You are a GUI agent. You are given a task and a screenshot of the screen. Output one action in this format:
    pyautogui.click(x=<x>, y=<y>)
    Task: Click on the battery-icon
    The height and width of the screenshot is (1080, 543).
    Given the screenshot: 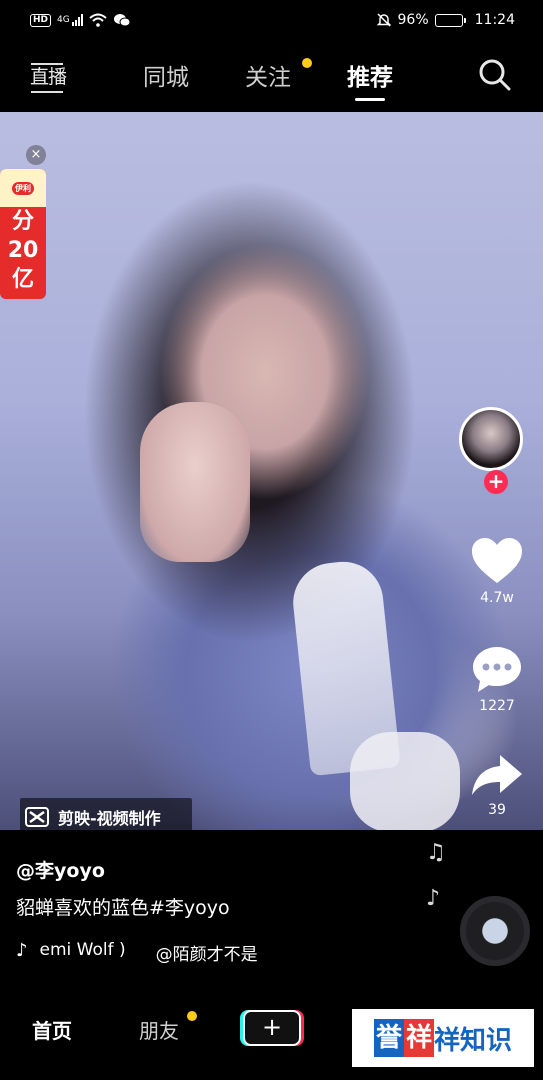 What is the action you would take?
    pyautogui.click(x=450, y=20)
    